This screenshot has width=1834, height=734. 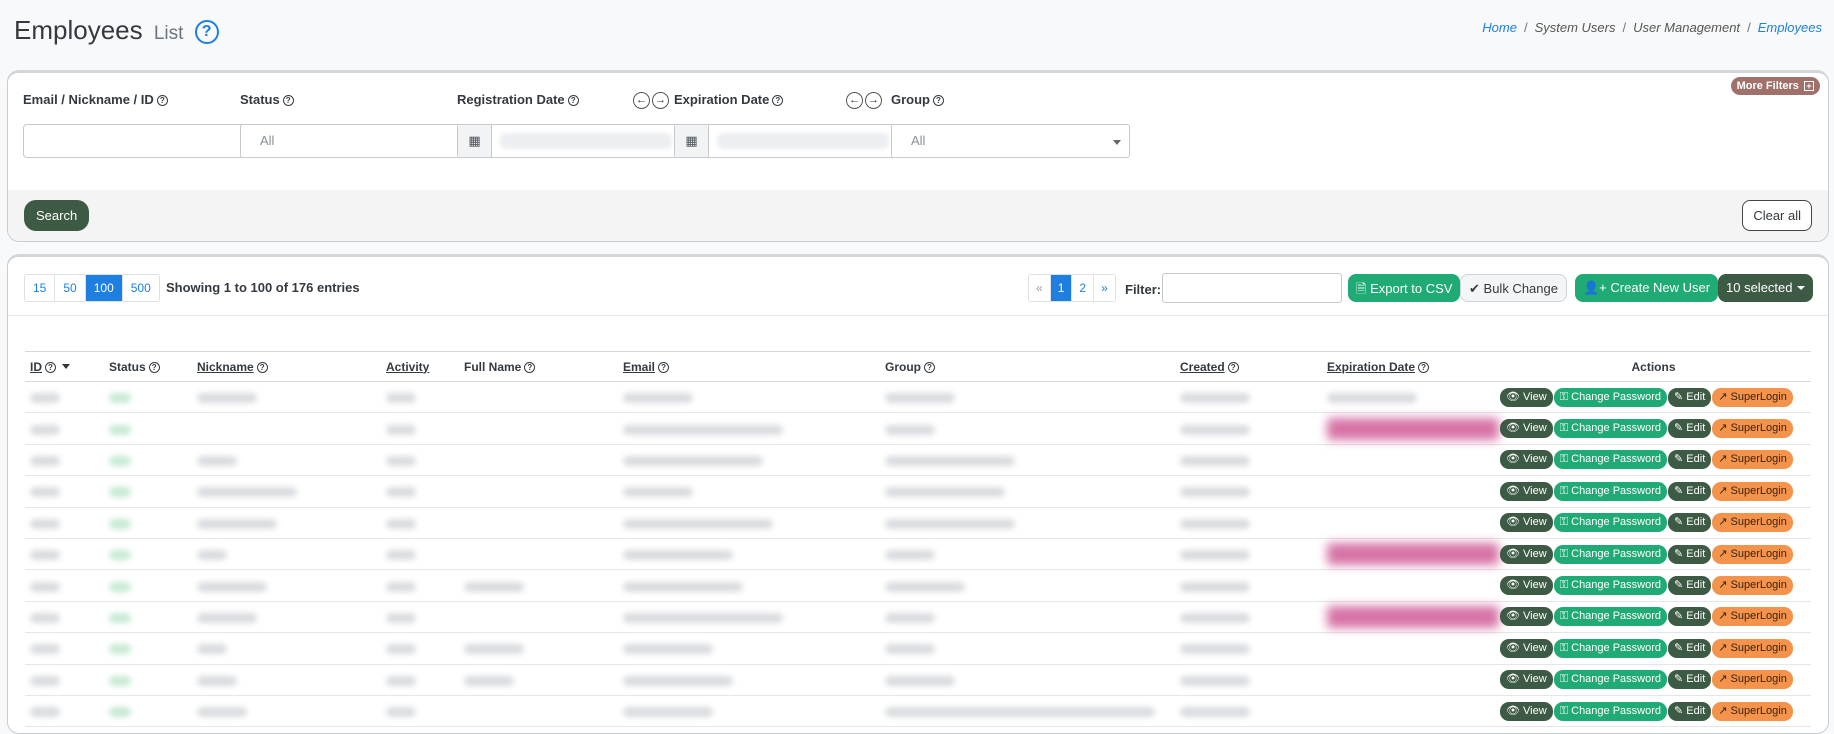 I want to click on column-header-nickname: Nickname?, so click(x=286, y=366).